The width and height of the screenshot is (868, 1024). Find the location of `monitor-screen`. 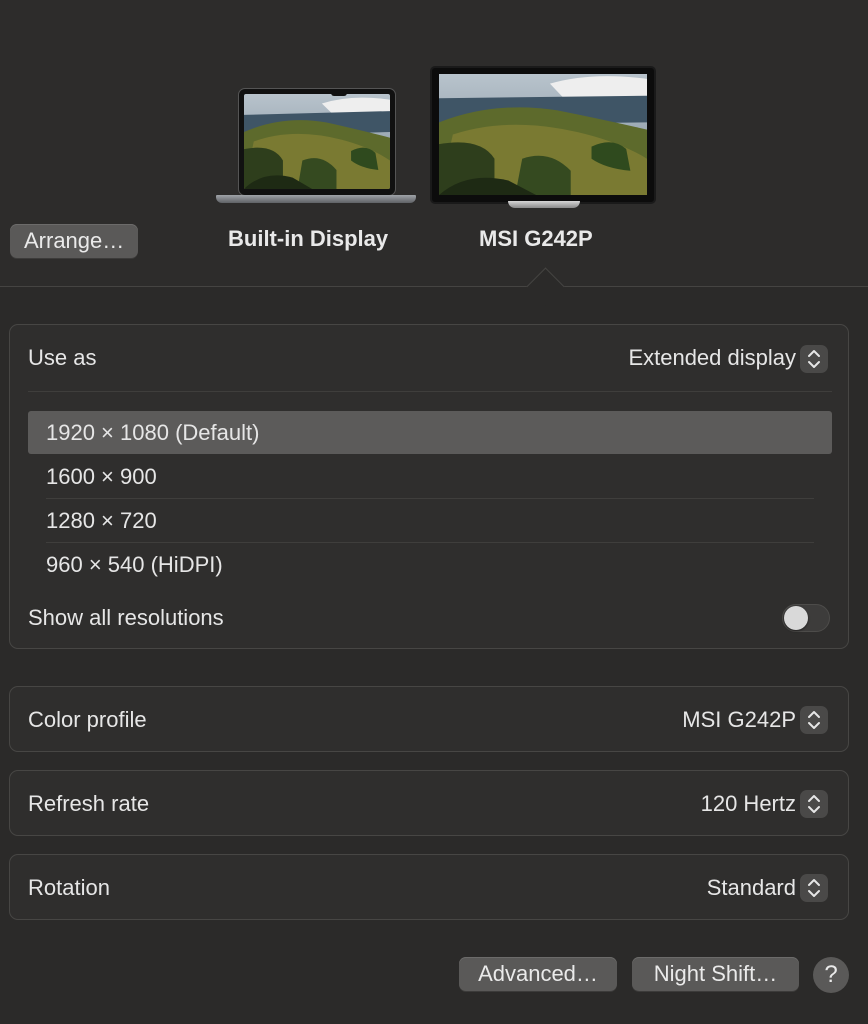

monitor-screen is located at coordinates (543, 135).